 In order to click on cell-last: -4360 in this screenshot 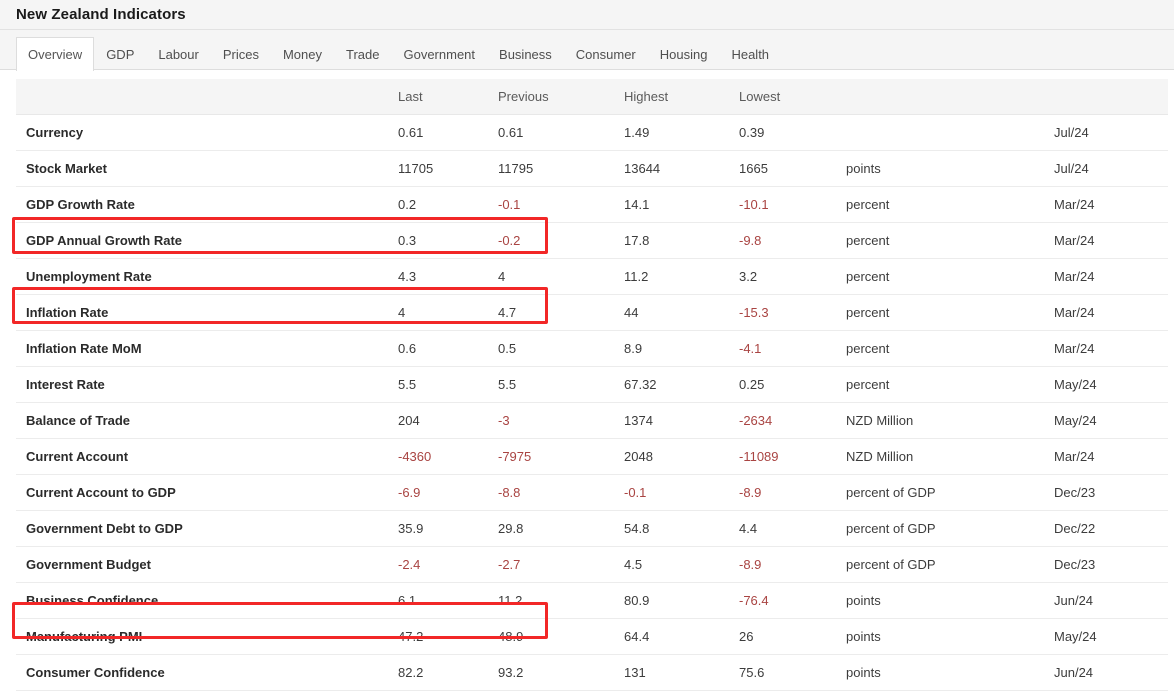, I will do `click(448, 456)`.